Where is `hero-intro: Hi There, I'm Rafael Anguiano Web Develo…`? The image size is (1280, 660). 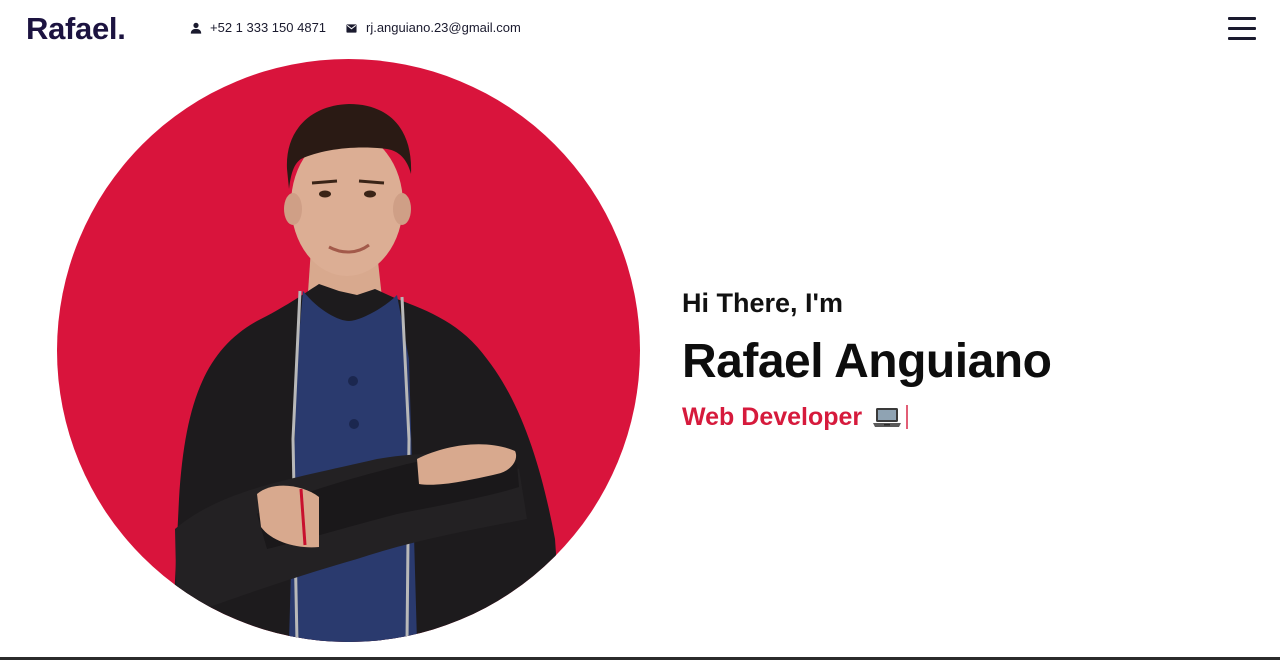
hero-intro: Hi There, I'm Rafael Anguiano Web Develo… is located at coordinates (867, 359).